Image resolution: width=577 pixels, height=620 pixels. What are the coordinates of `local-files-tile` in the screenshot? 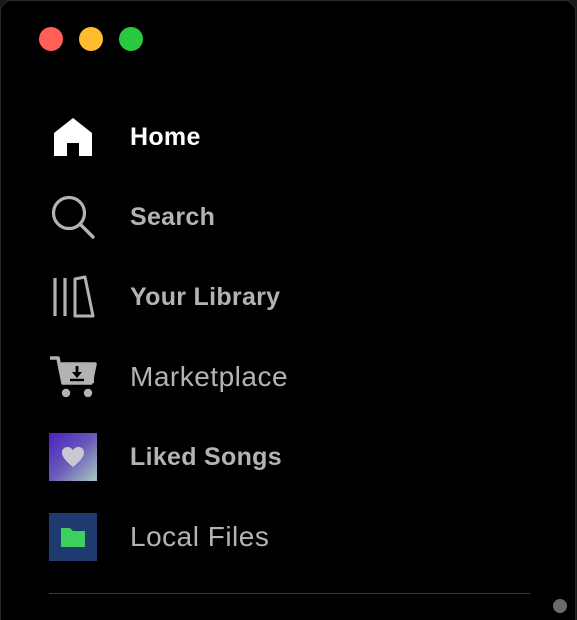 It's located at (73, 537).